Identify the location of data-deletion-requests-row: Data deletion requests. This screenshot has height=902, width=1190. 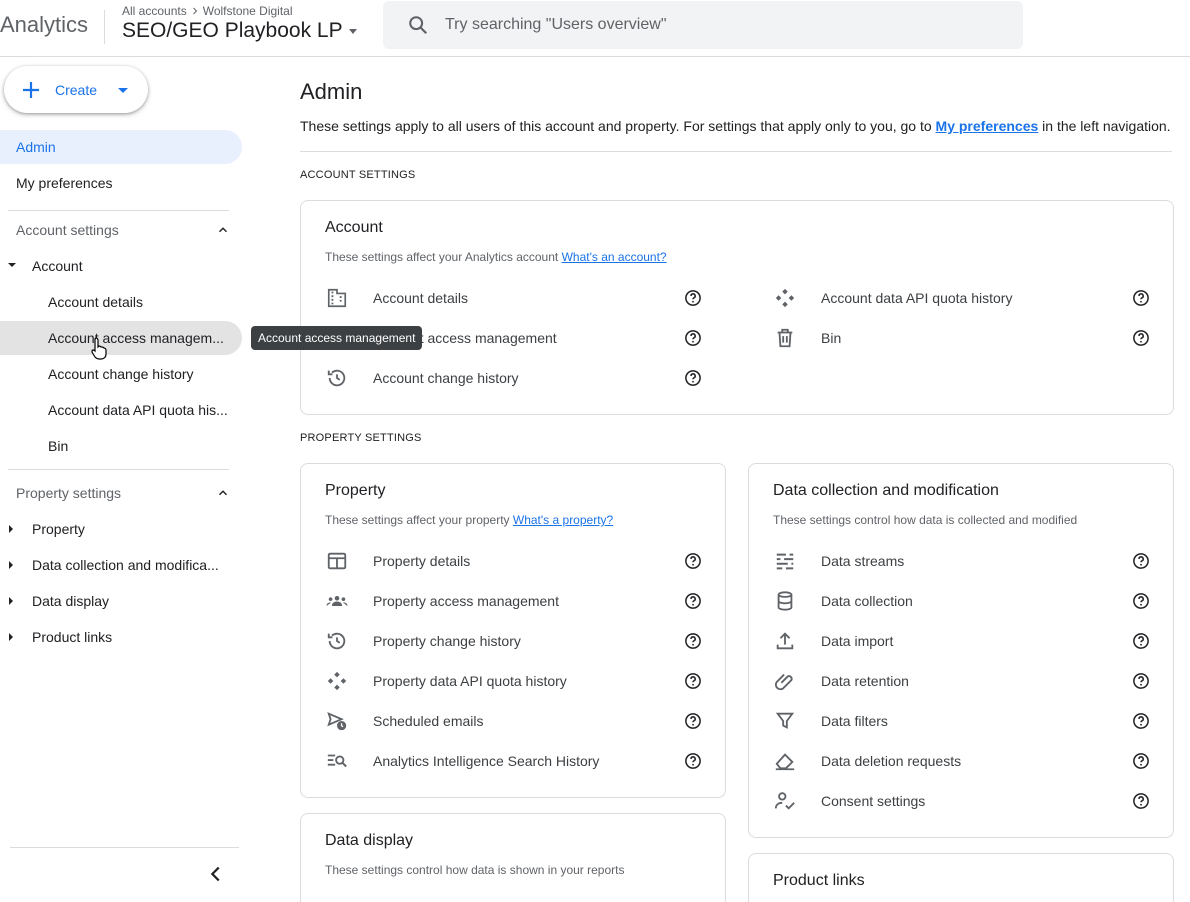
(961, 761).